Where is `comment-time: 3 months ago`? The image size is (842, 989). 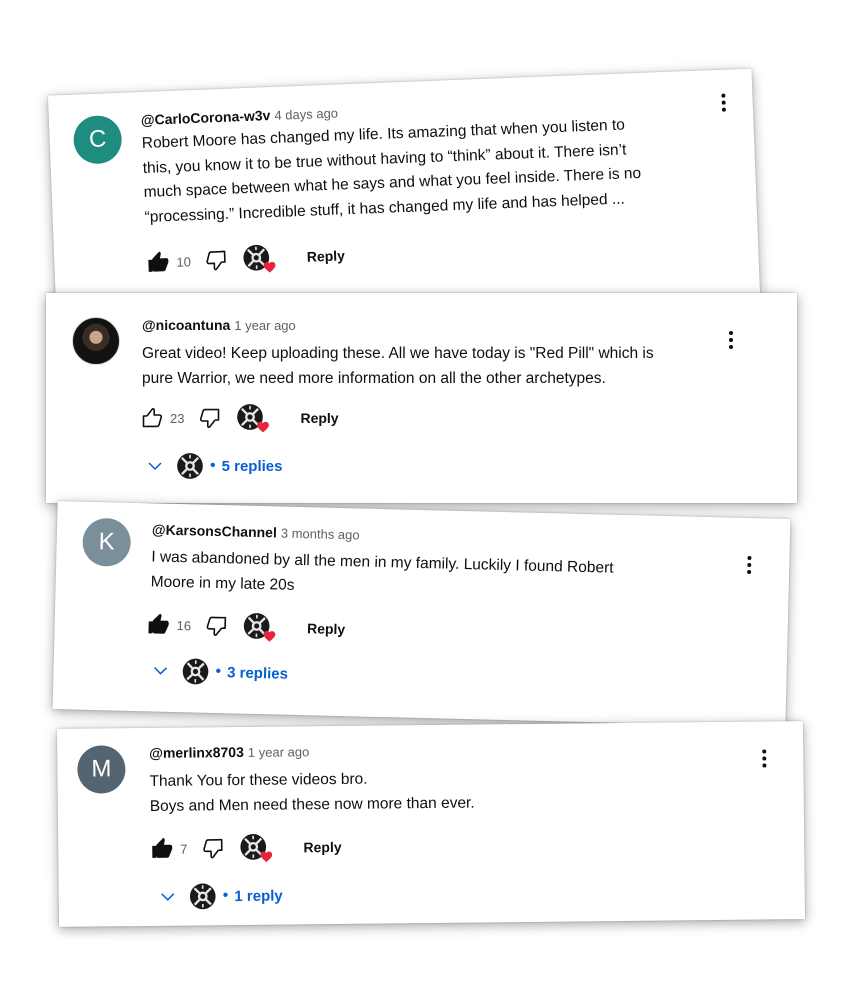 comment-time: 3 months ago is located at coordinates (320, 534).